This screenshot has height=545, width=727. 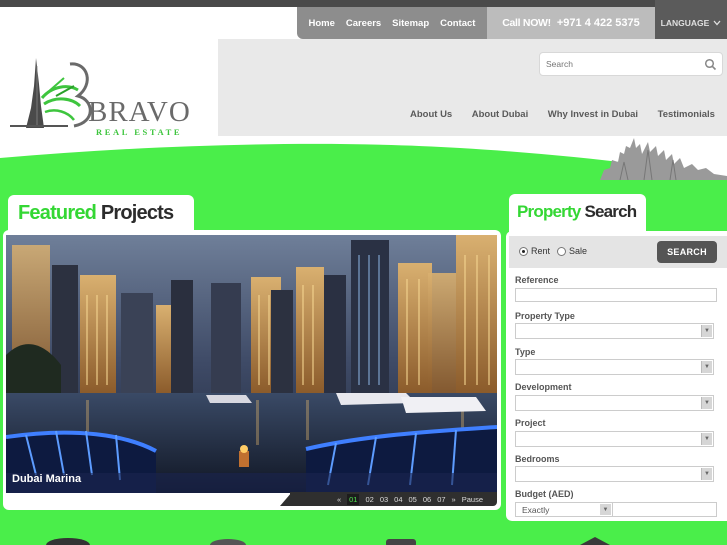 What do you see at coordinates (616, 295) in the screenshot?
I see `reference-field` at bounding box center [616, 295].